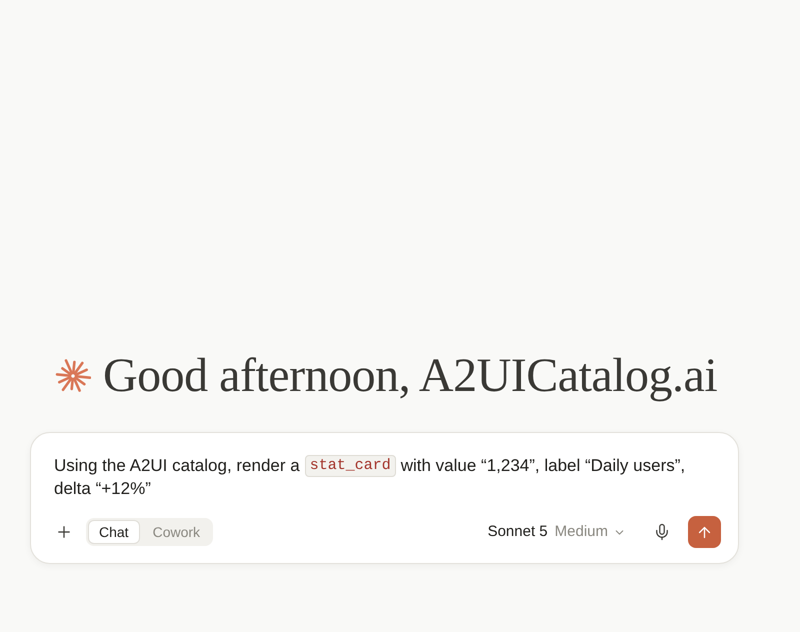  What do you see at coordinates (350, 465) in the screenshot?
I see `inline-code: stat_card` at bounding box center [350, 465].